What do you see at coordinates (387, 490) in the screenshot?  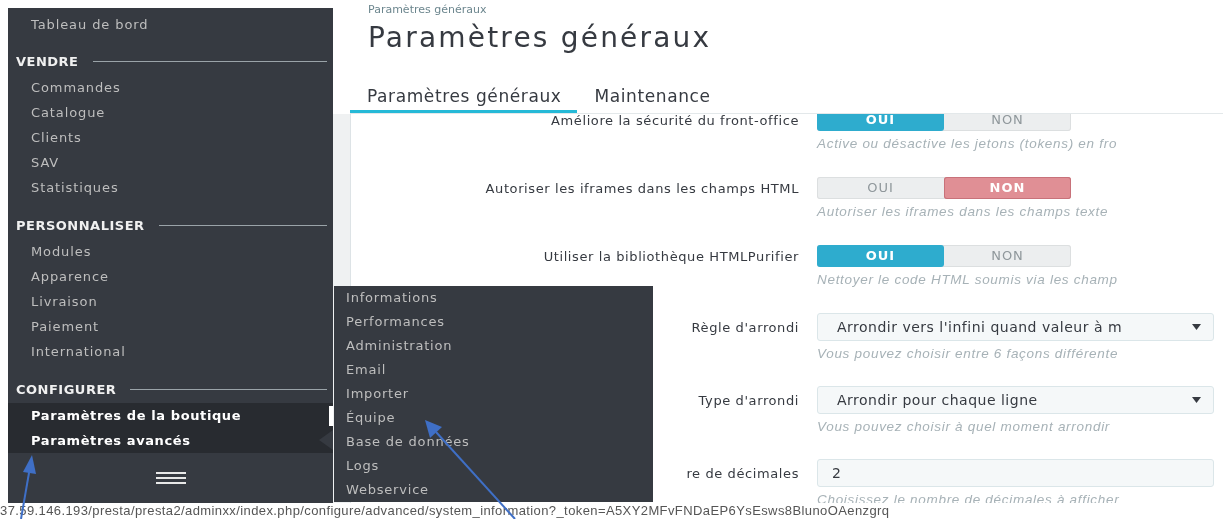 I see `menu-item: Webservice` at bounding box center [387, 490].